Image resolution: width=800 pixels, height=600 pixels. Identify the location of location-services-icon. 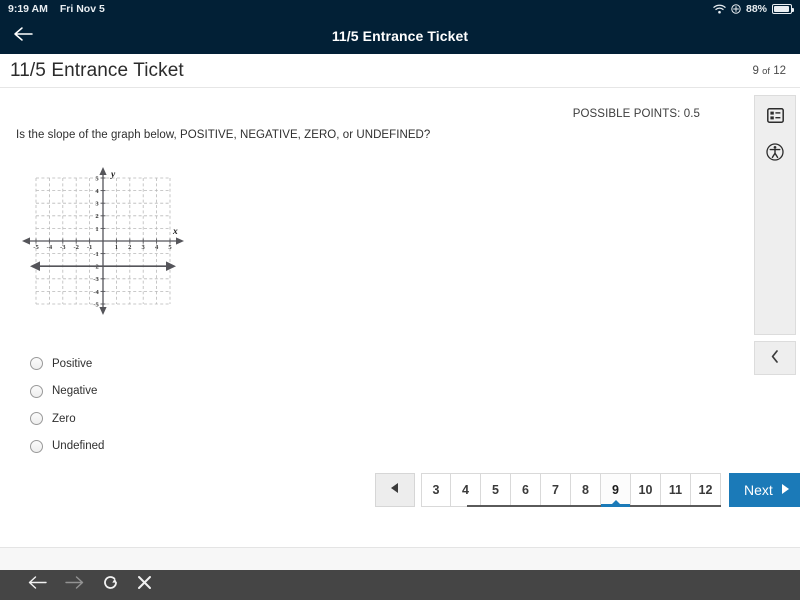
(736, 9).